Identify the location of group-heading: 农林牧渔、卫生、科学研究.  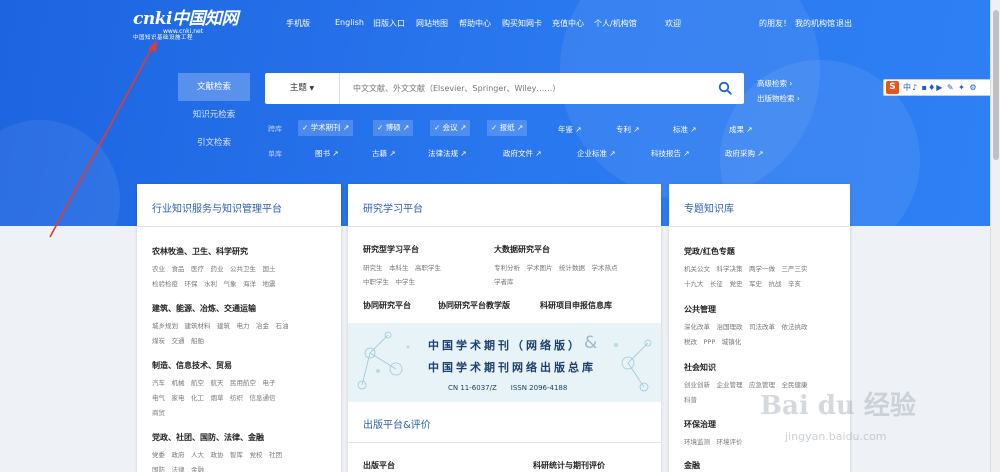
(200, 251).